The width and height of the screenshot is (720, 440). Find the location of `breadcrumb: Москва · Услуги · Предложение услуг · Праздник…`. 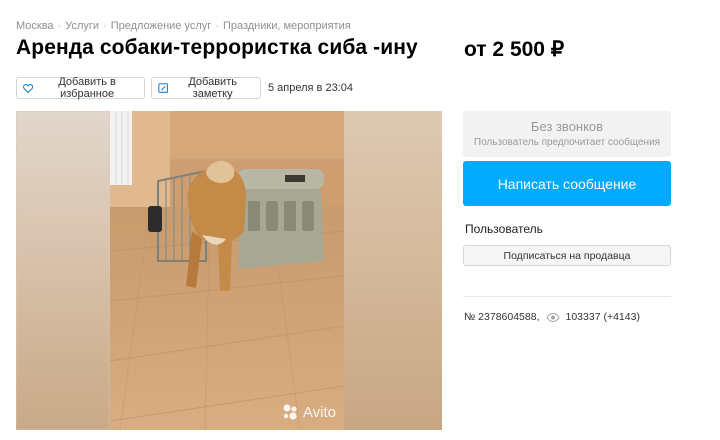

breadcrumb: Москва · Услуги · Предложение услуг · Праздник… is located at coordinates (183, 26).